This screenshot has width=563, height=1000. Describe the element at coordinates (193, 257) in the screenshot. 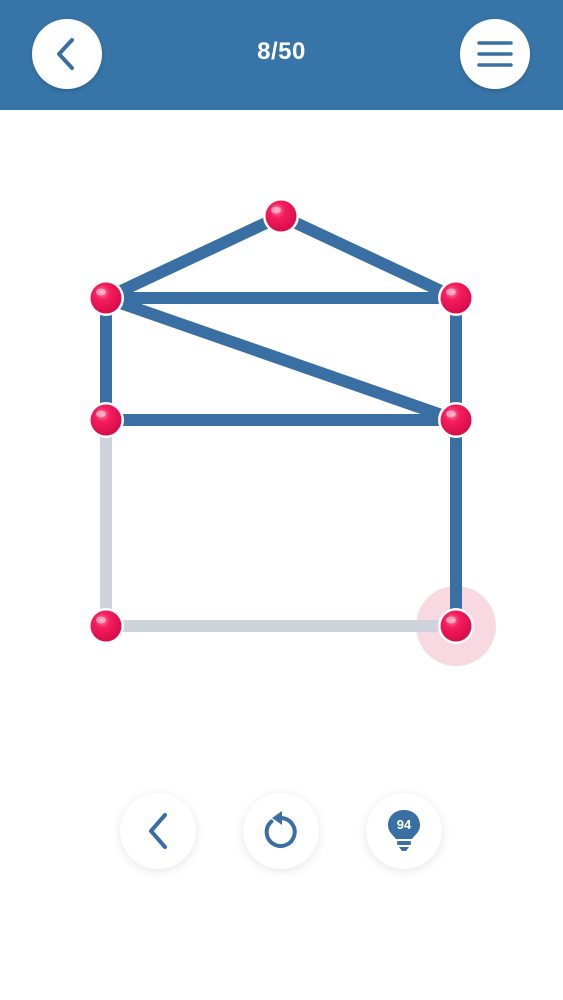

I see `drawn-edge-upper-left-top` at that location.